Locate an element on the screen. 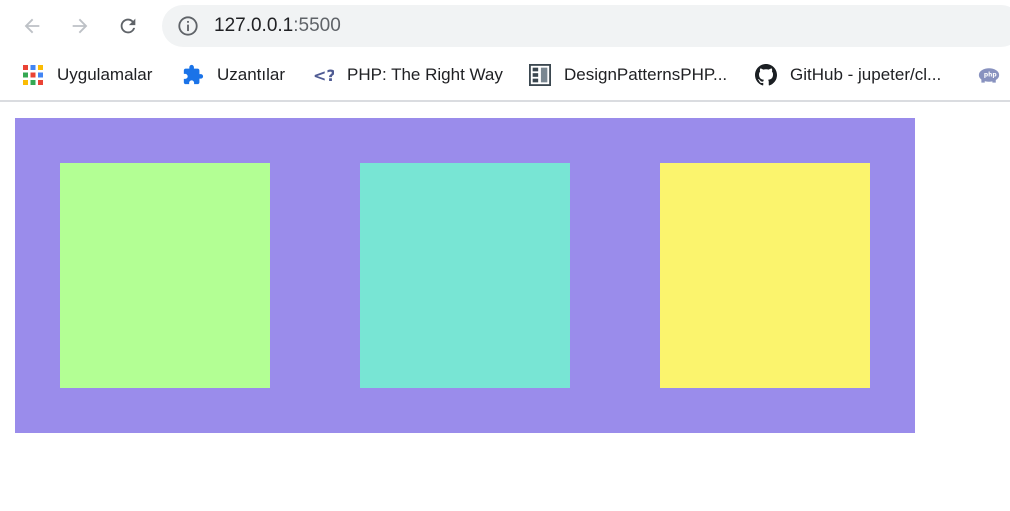 Image resolution: width=1010 pixels, height=511 pixels. teal-box is located at coordinates (465, 275).